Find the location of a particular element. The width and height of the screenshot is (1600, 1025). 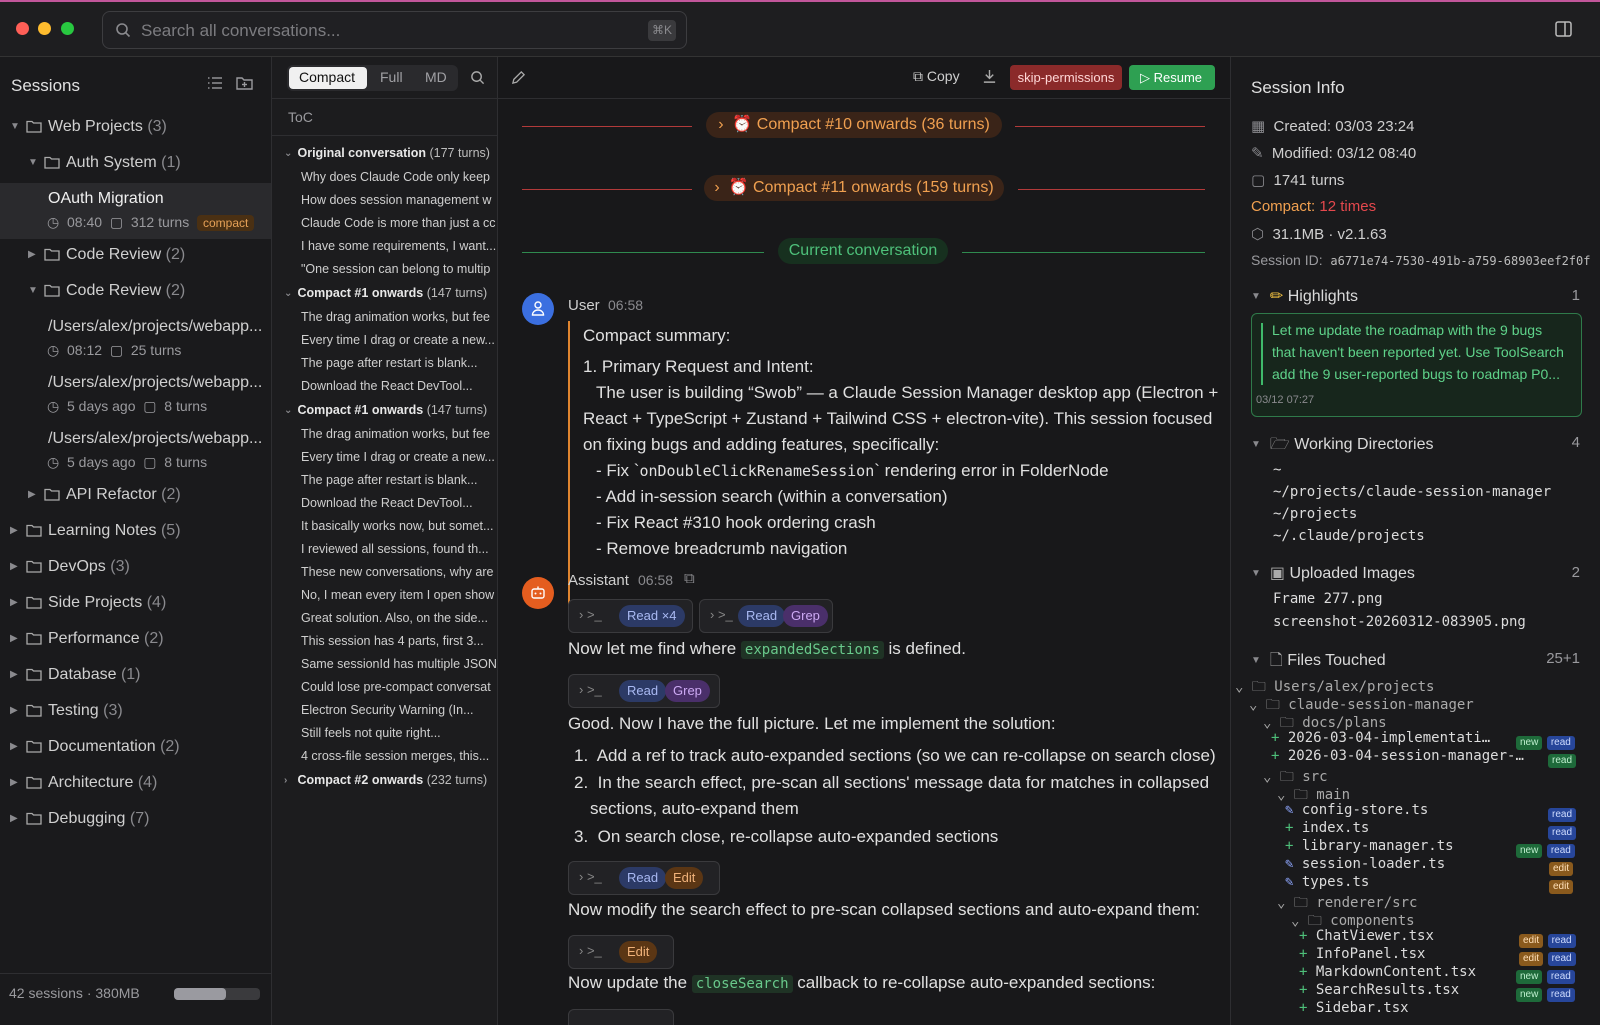

folder-learning-notes: ▶ Learning Notes (5) is located at coordinates (95, 535).